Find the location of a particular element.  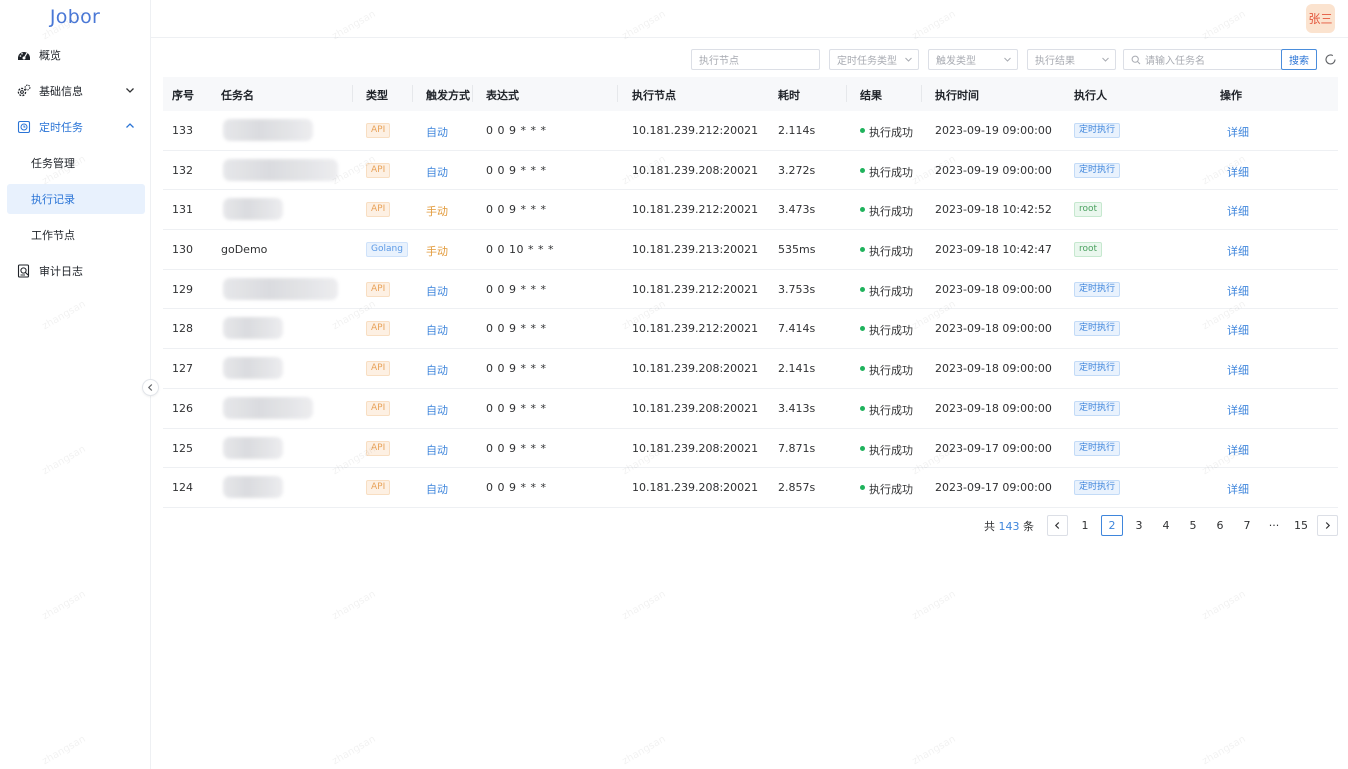

page-number: 3 is located at coordinates (1139, 525).